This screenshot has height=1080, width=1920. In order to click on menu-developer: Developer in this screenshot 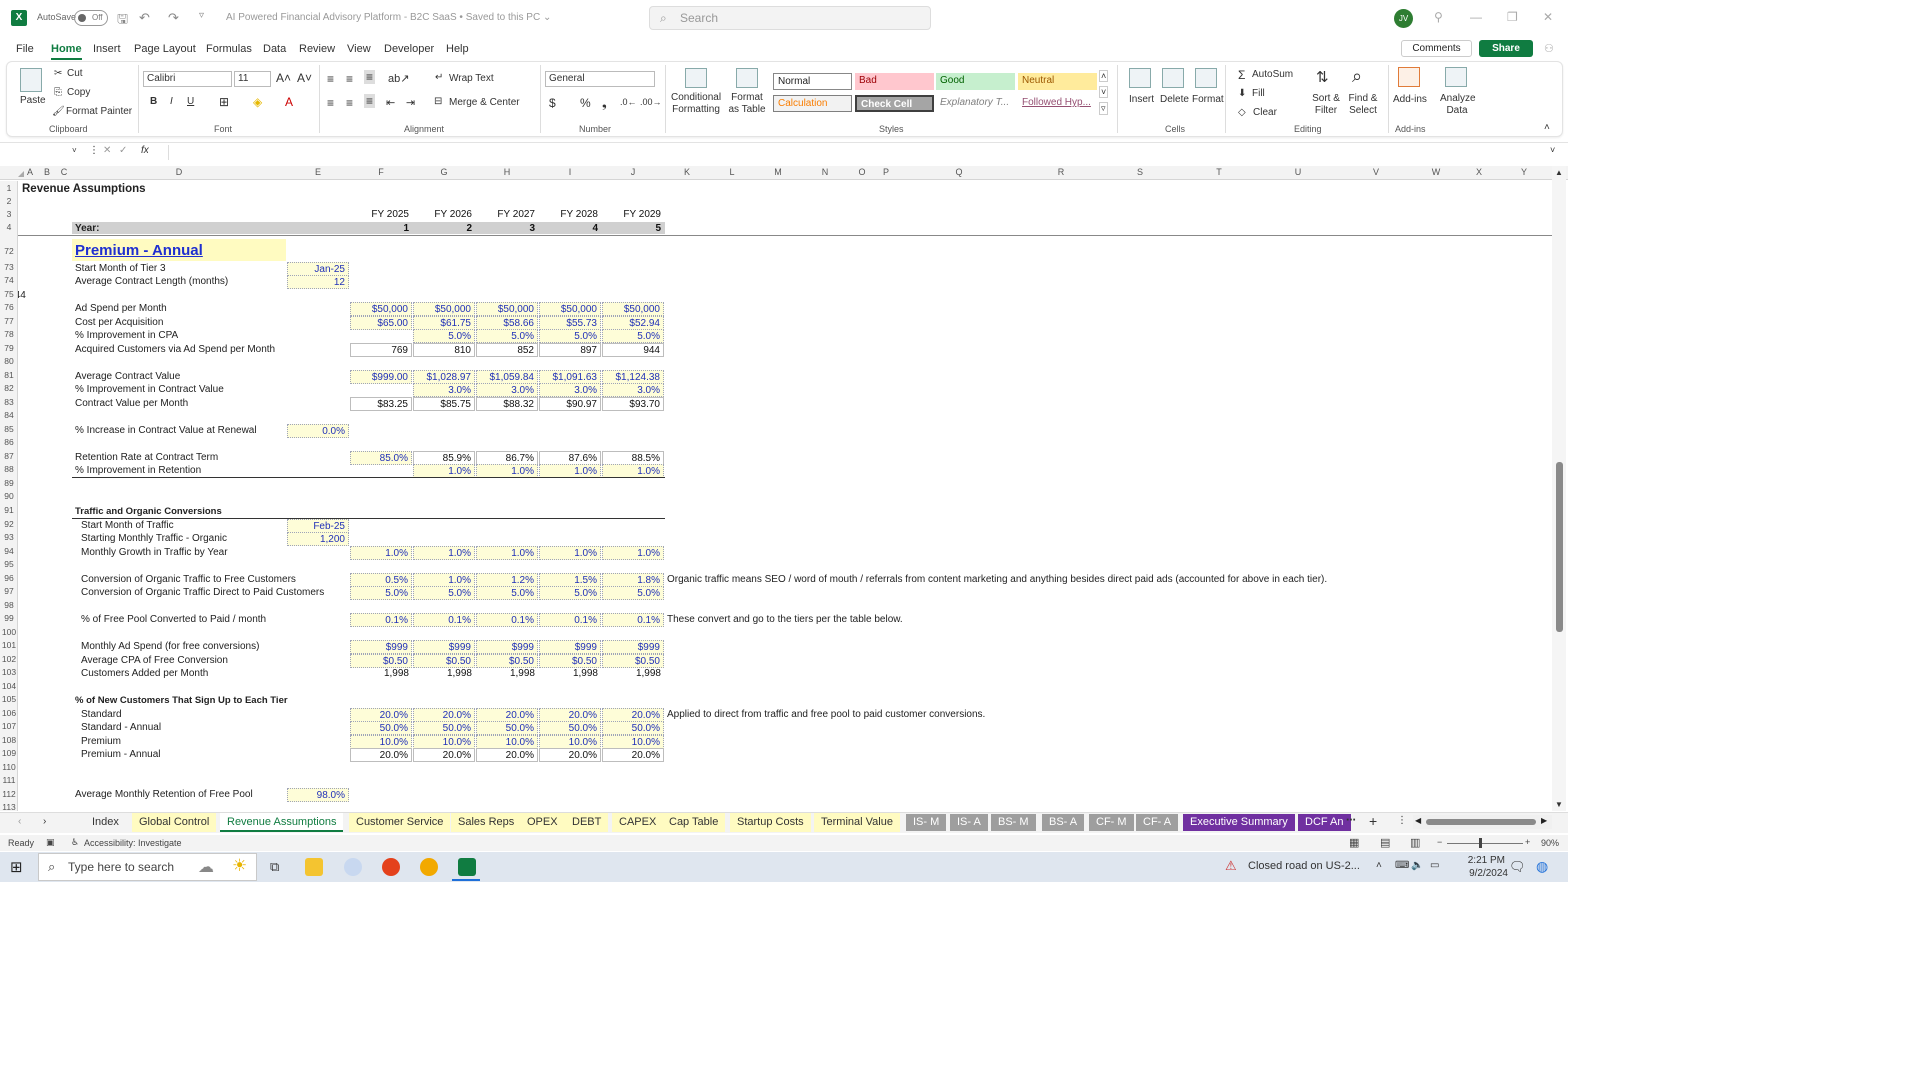, I will do `click(409, 49)`.